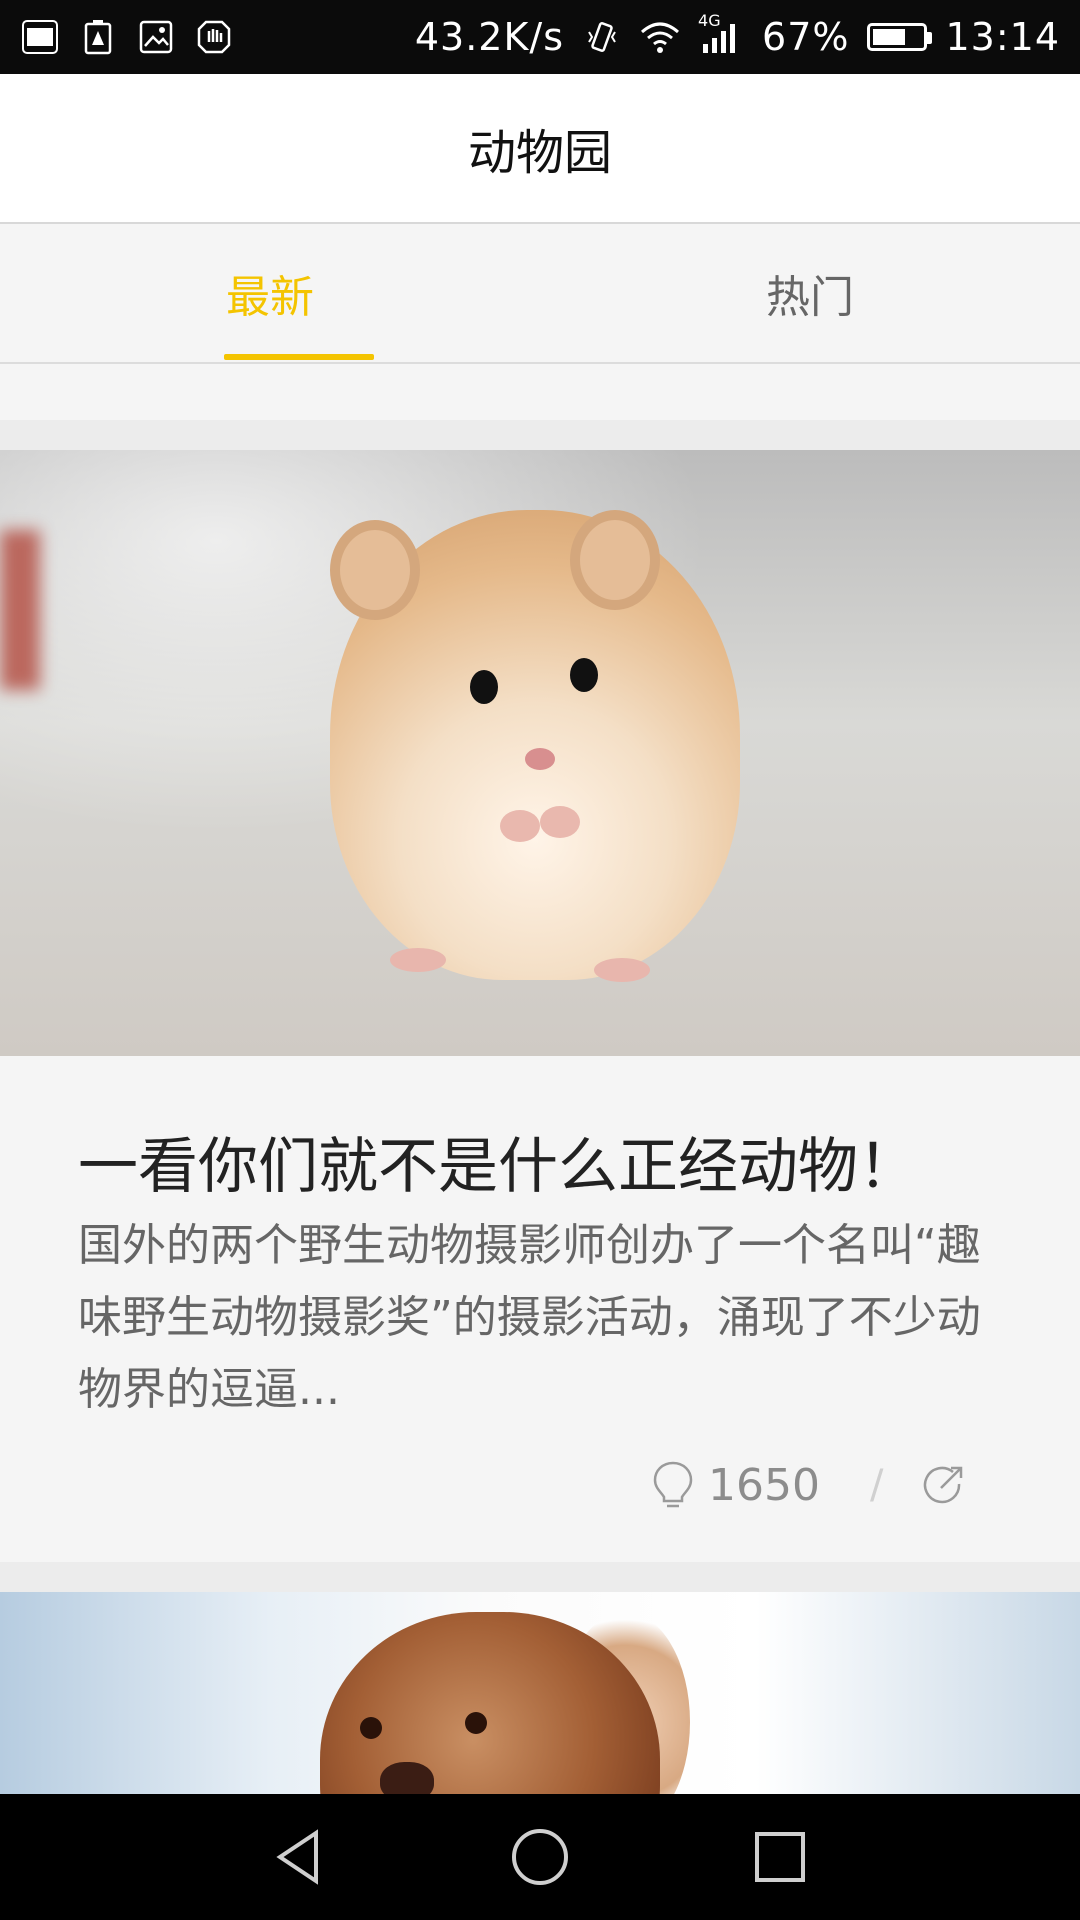  Describe the element at coordinates (673, 1485) in the screenshot. I see `lightbulb-icon` at that location.